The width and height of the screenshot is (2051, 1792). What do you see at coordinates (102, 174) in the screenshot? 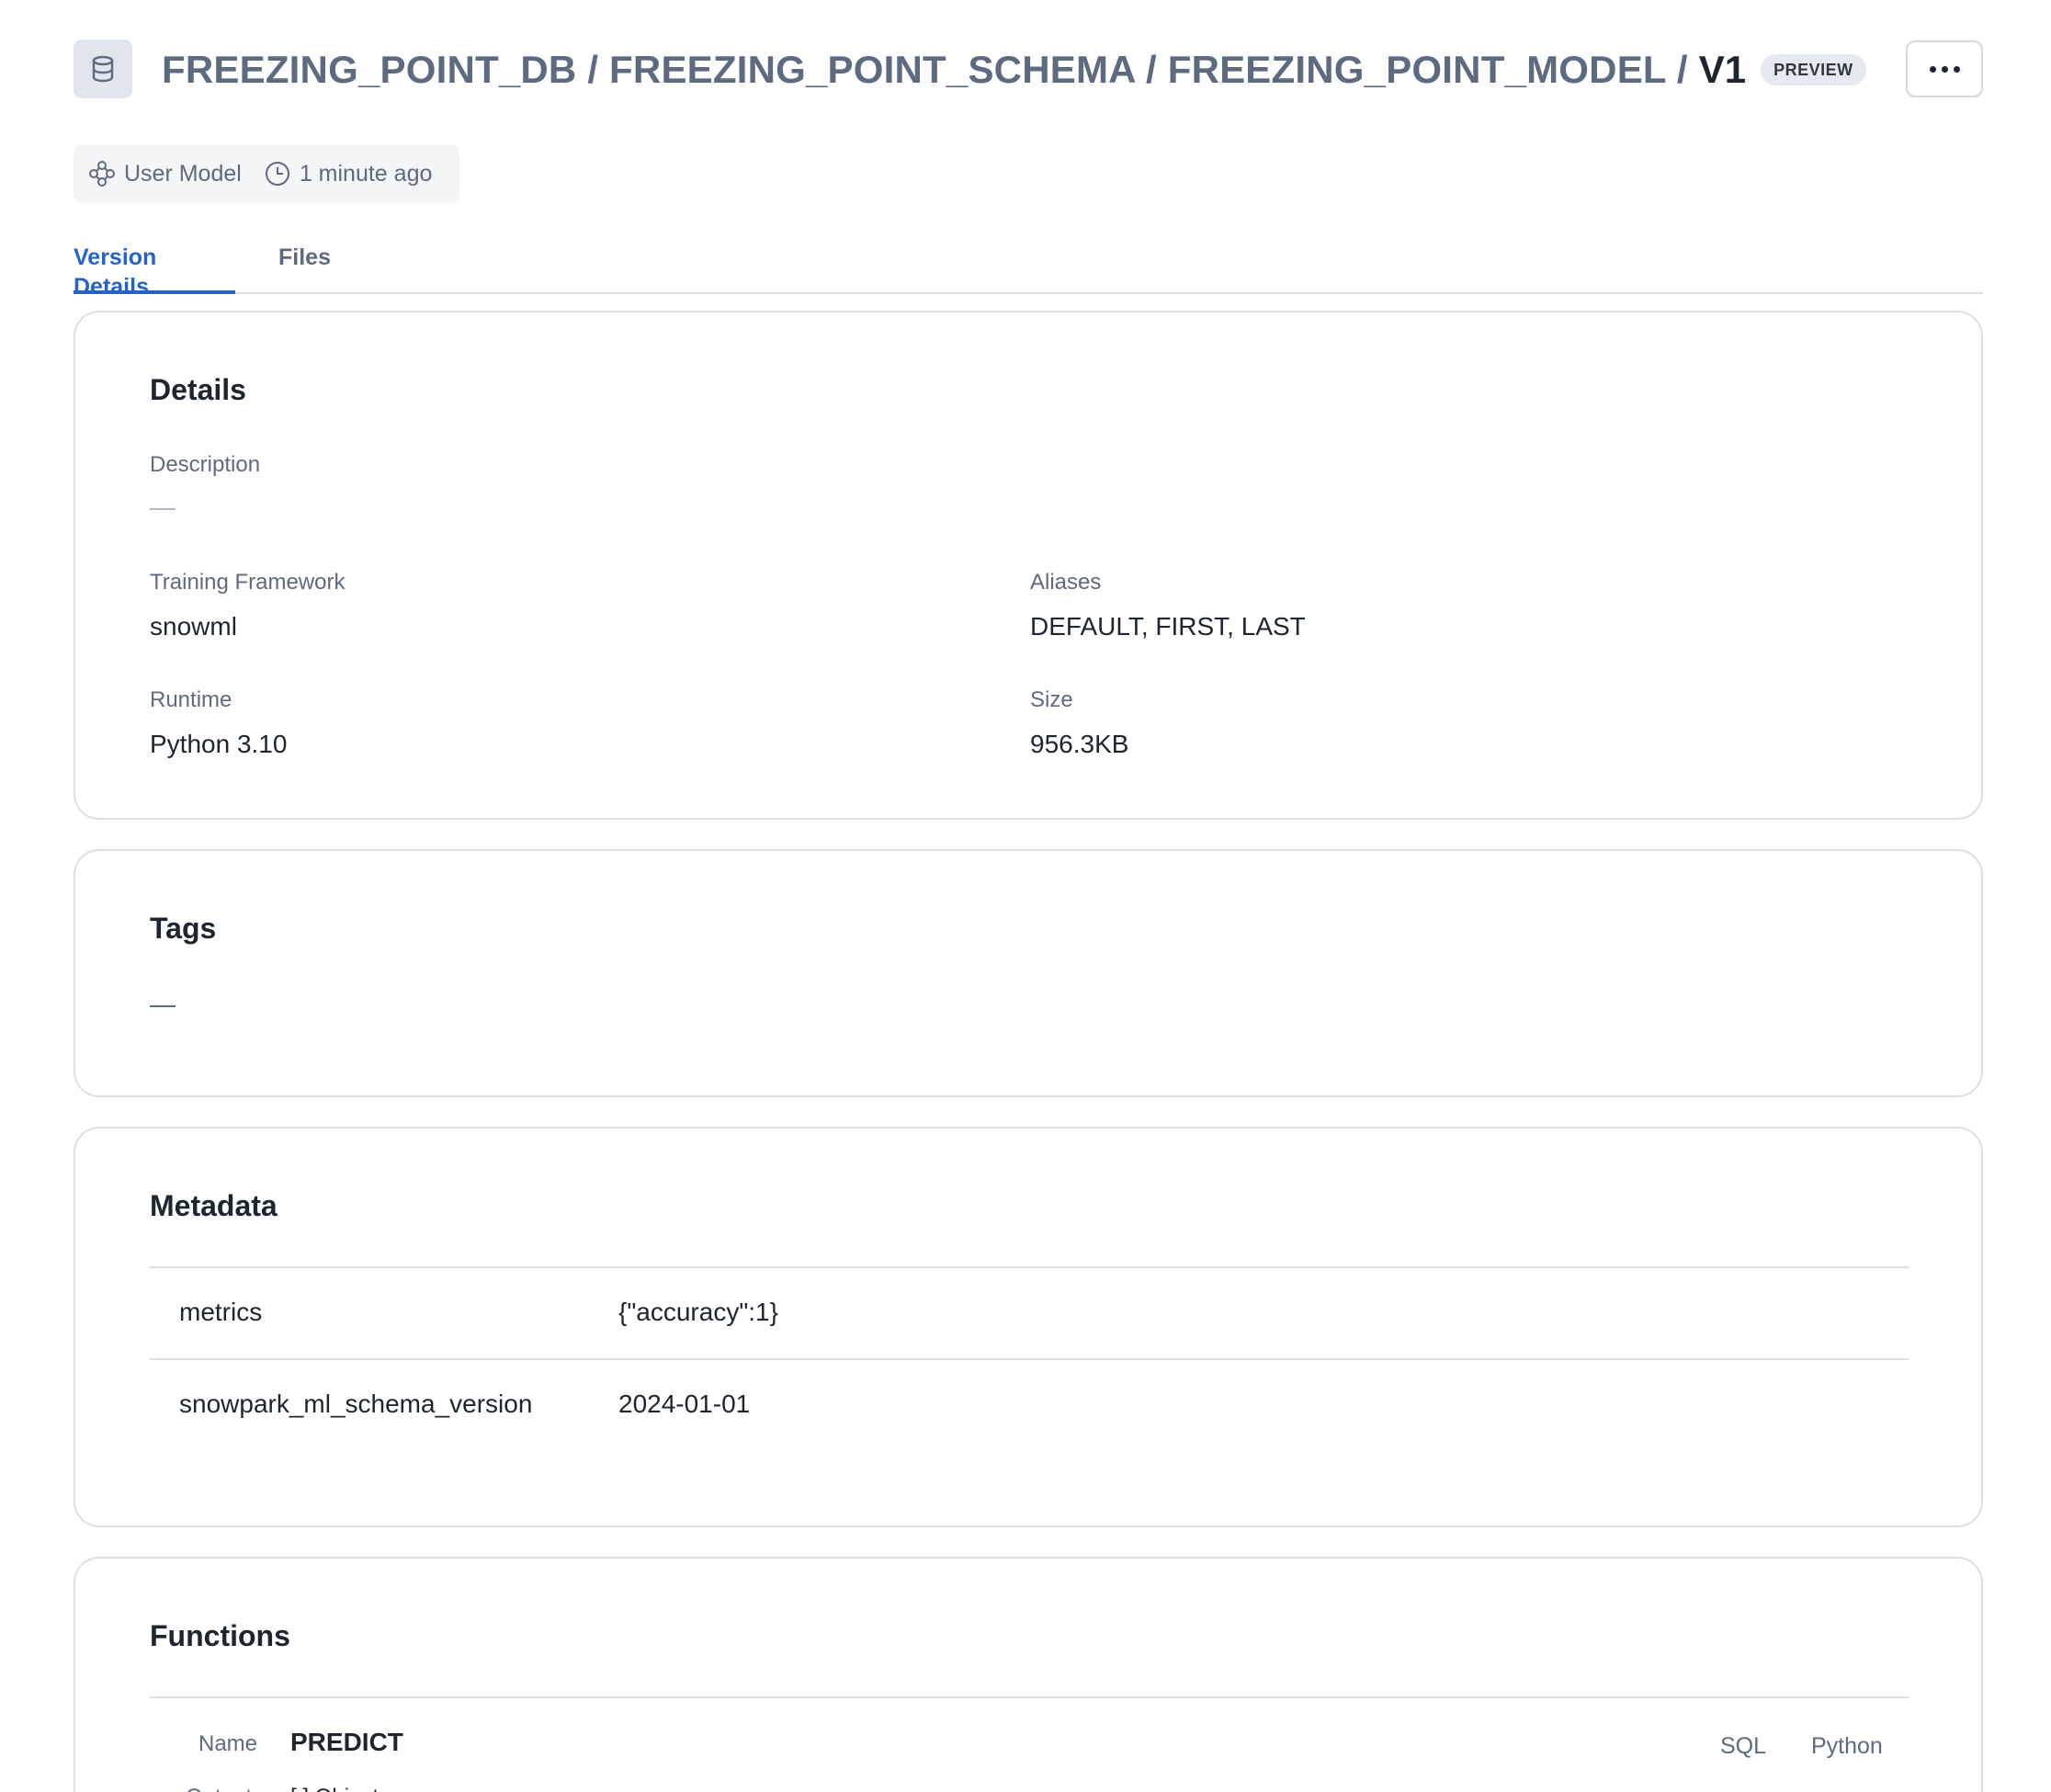
I see `model-graph-icon` at bounding box center [102, 174].